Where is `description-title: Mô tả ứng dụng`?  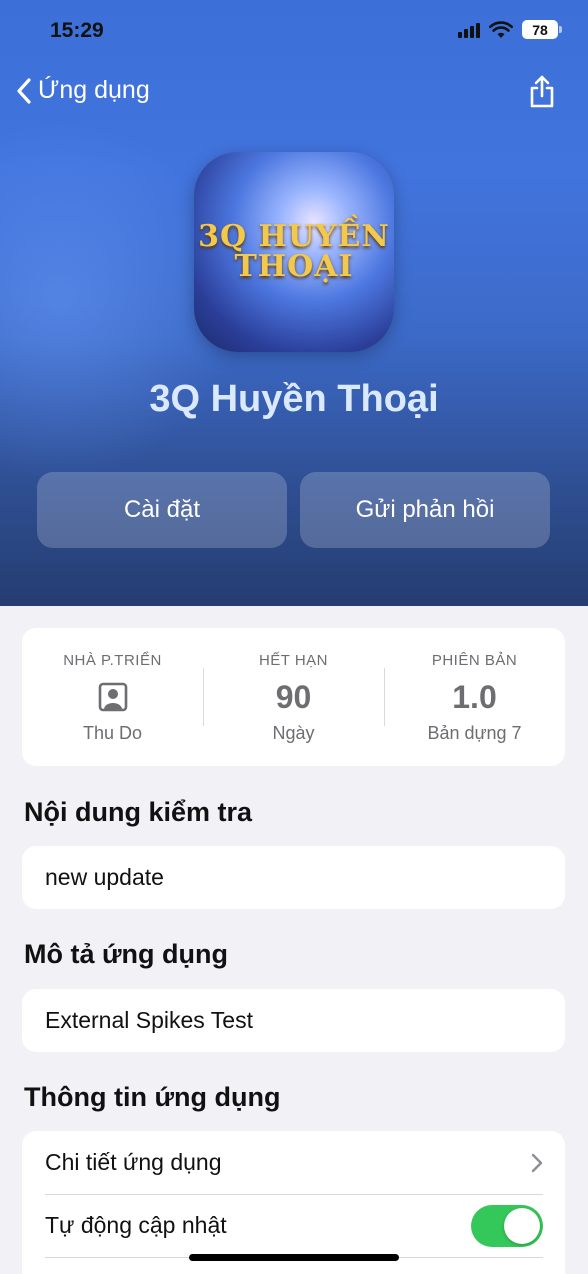 description-title: Mô tả ứng dụng is located at coordinates (126, 954).